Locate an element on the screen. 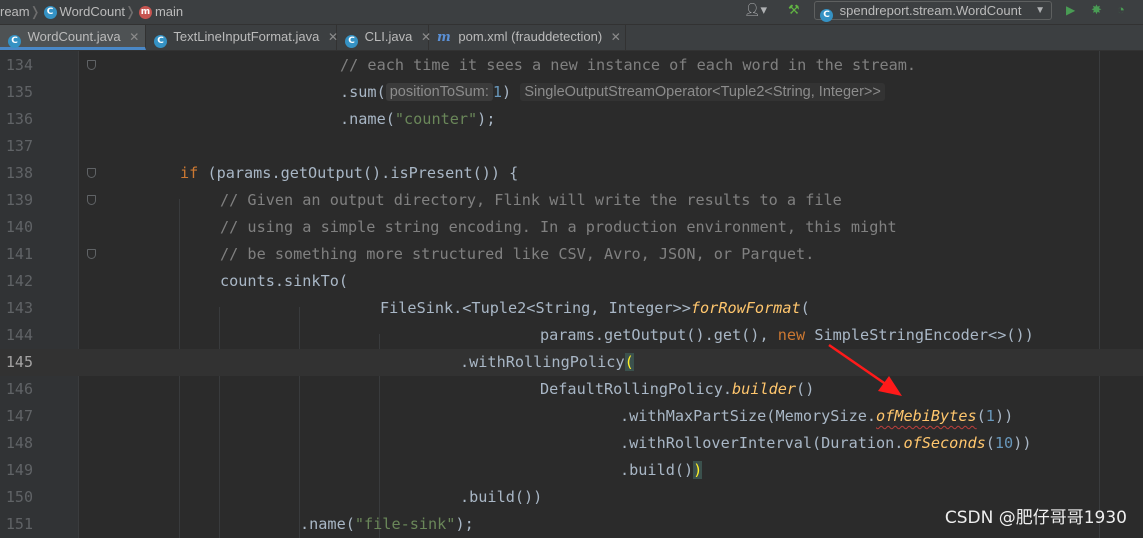 The image size is (1143, 538). breadcrumb-item-class: WordCount is located at coordinates (93, 12).